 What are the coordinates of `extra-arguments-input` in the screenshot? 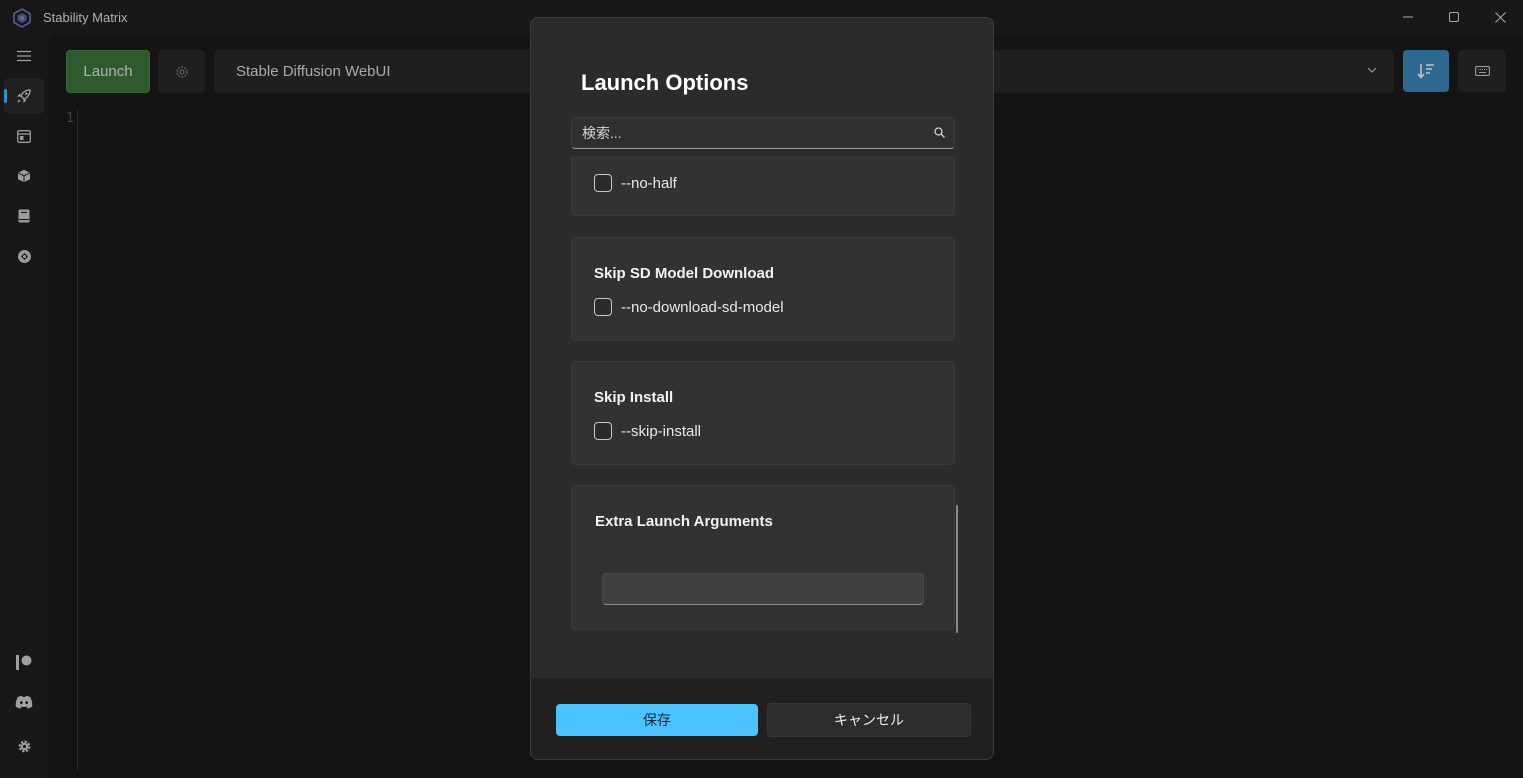 It's located at (763, 589).